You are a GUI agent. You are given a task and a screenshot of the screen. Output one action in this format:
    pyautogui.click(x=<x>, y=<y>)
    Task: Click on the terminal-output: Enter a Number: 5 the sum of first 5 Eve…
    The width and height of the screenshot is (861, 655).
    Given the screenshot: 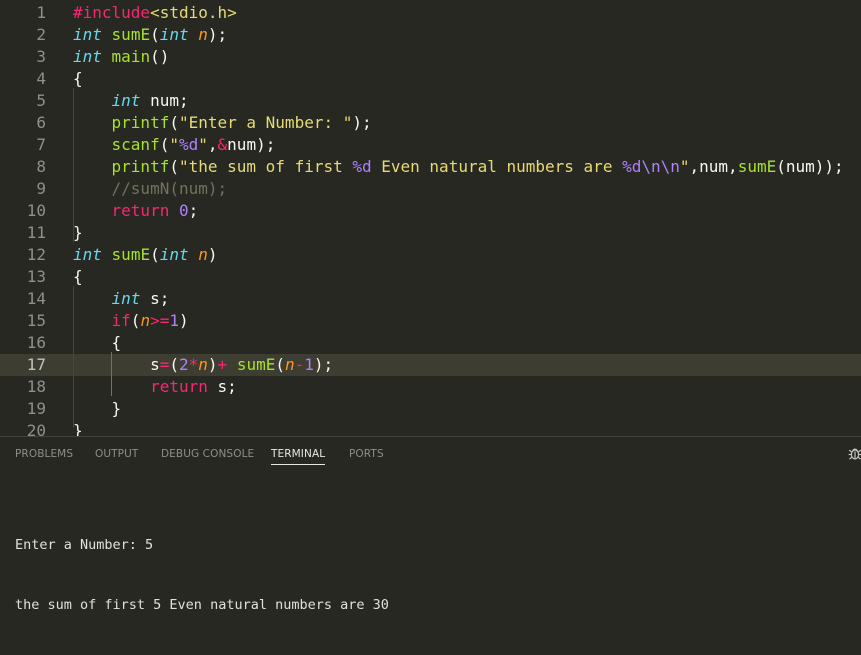 What is the action you would take?
    pyautogui.click(x=202, y=575)
    